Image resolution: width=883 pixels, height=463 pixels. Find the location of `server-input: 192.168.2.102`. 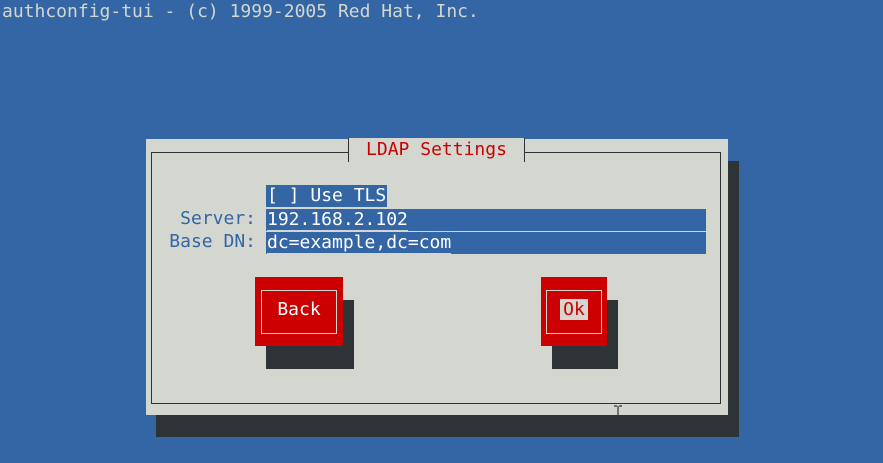

server-input: 192.168.2.102 is located at coordinates (486, 220).